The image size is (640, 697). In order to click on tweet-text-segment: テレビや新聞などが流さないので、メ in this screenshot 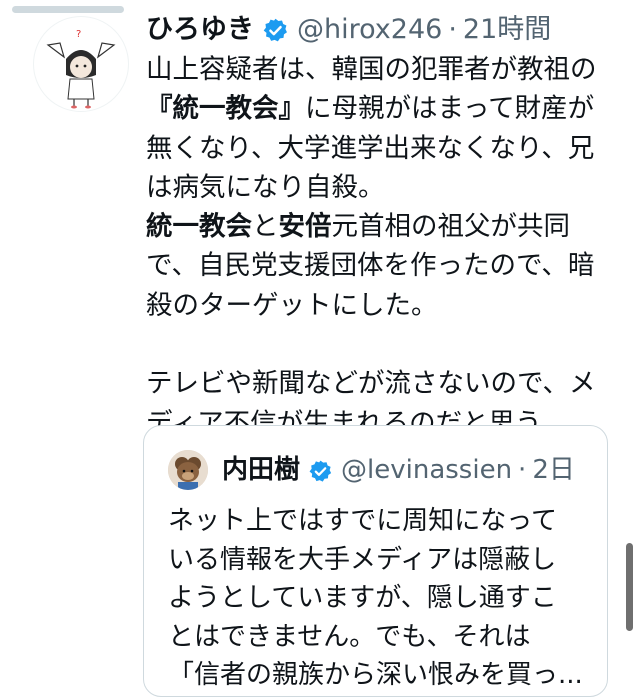, I will do `click(371, 384)`.